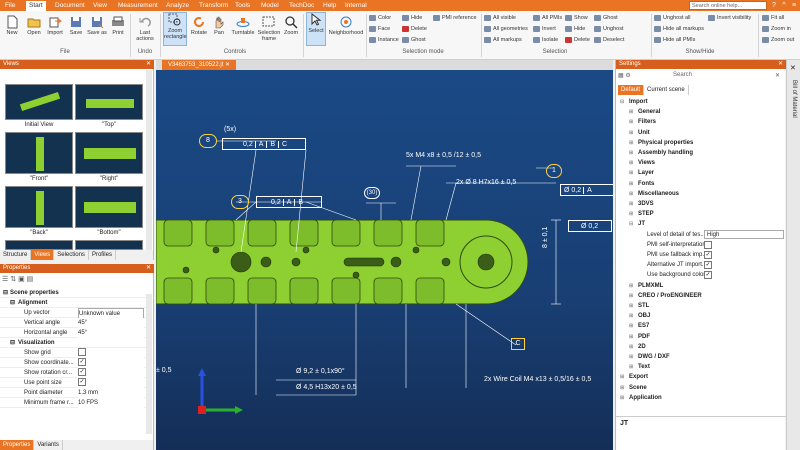 Image resolution: width=800 pixels, height=450 pixels. What do you see at coordinates (109, 102) in the screenshot?
I see `view-thumb-top` at bounding box center [109, 102].